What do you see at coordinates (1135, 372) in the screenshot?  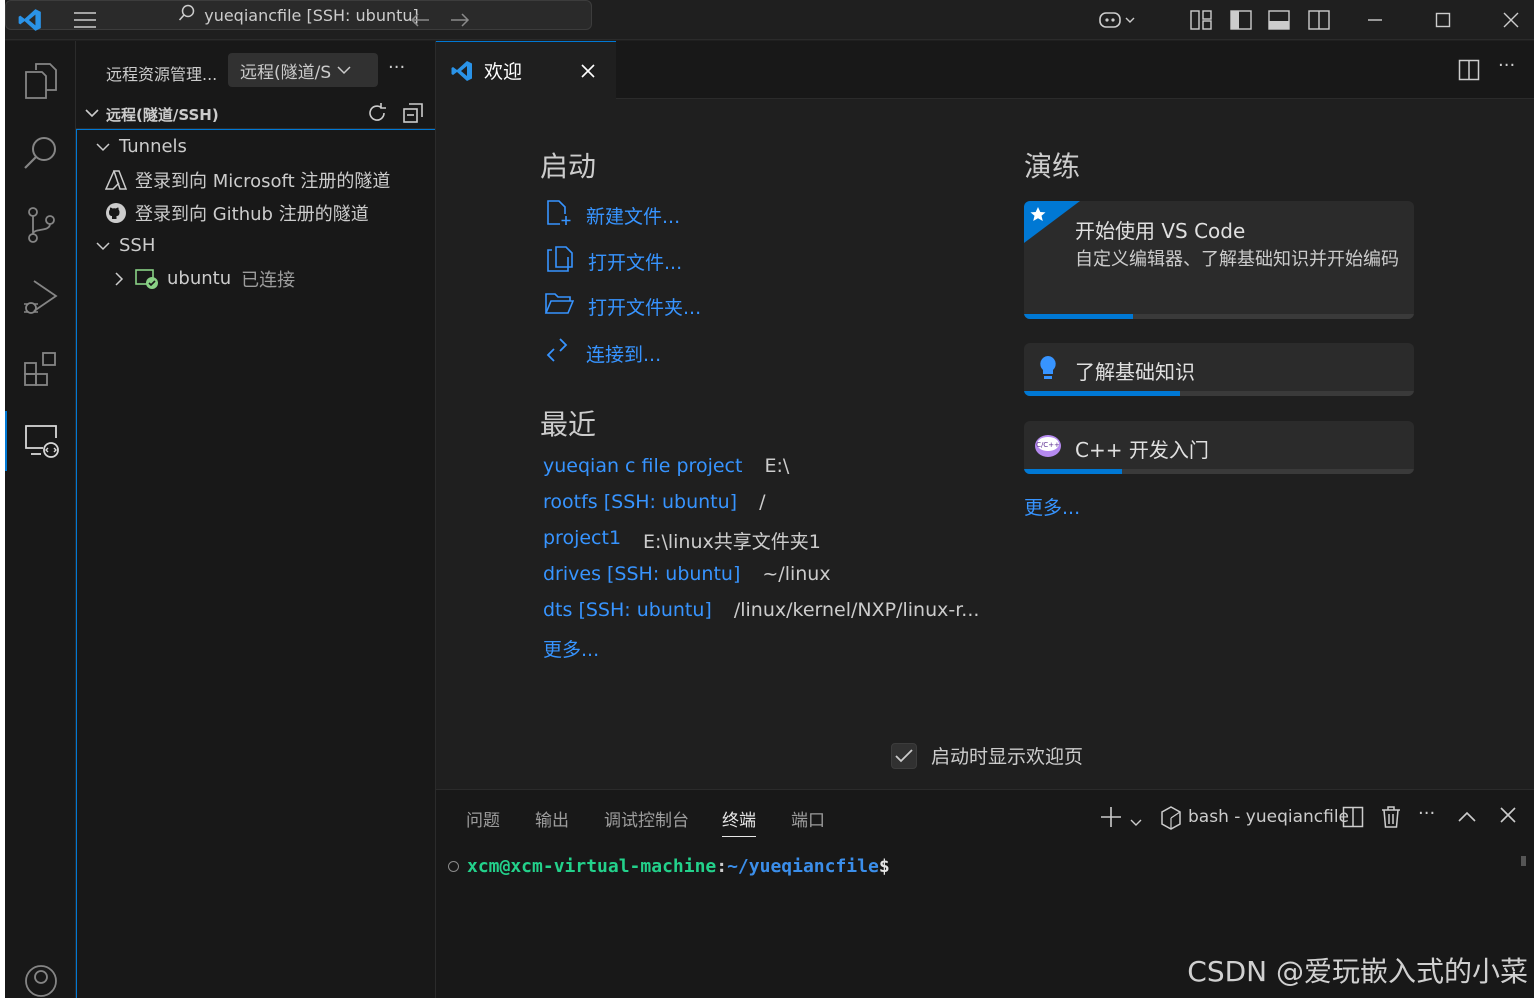 I see `card-title: 了解基础知识` at bounding box center [1135, 372].